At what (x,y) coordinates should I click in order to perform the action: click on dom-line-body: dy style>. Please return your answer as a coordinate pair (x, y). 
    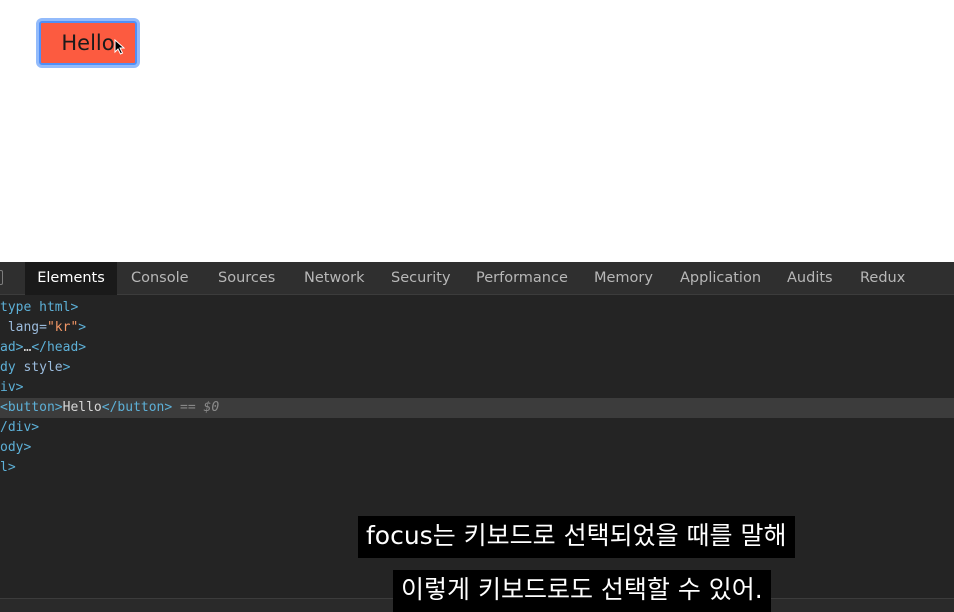
    Looking at the image, I should click on (477, 368).